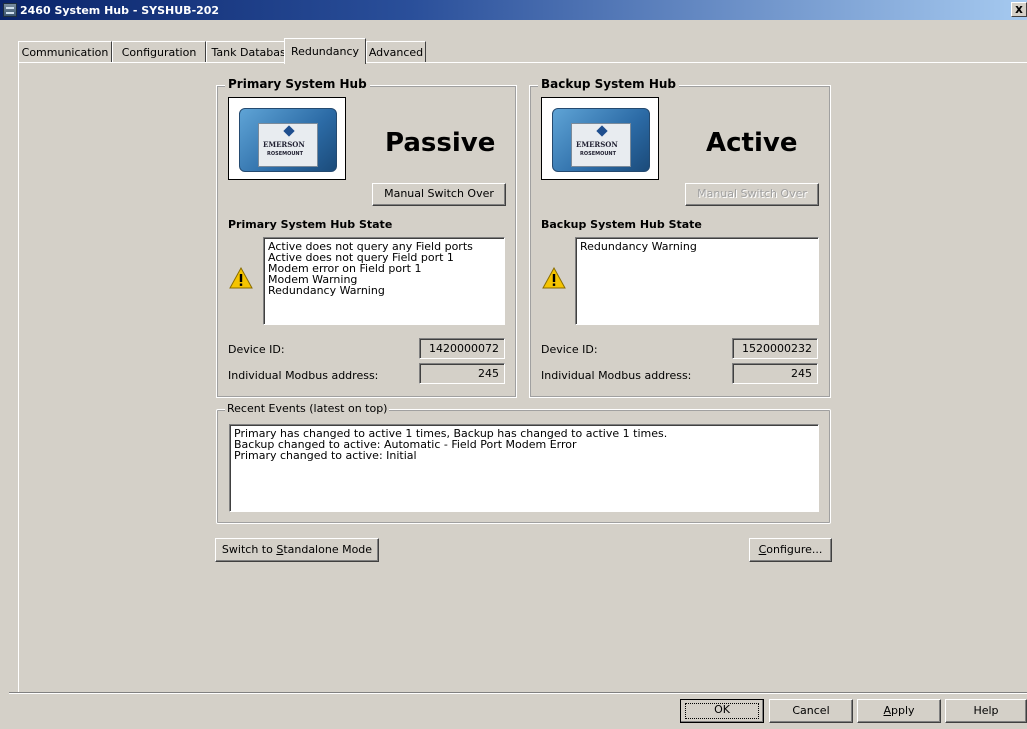  I want to click on help-button: Help, so click(986, 711).